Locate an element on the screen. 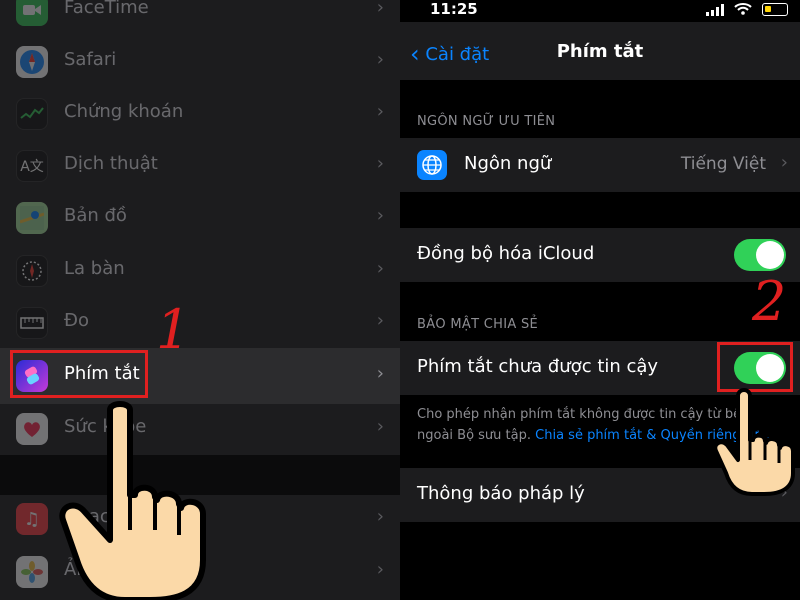 This screenshot has height=600, width=800. navigation-bar: ‹ Cài đặt Phím tắt is located at coordinates (600, 51).